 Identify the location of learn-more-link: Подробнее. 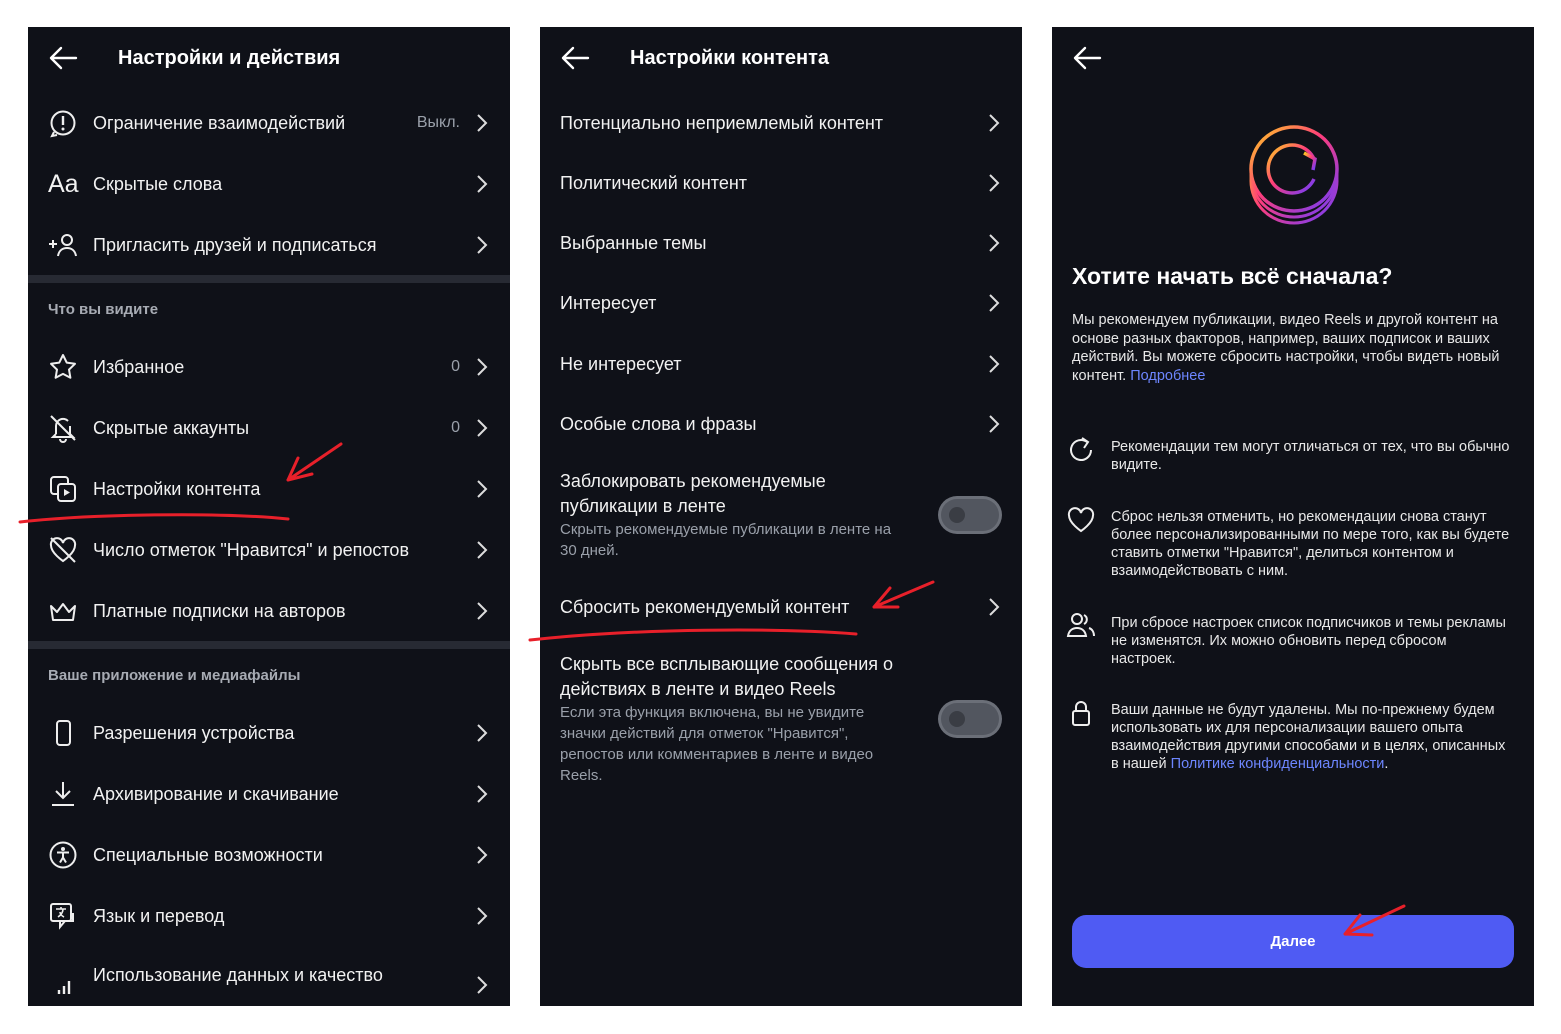
(1167, 376).